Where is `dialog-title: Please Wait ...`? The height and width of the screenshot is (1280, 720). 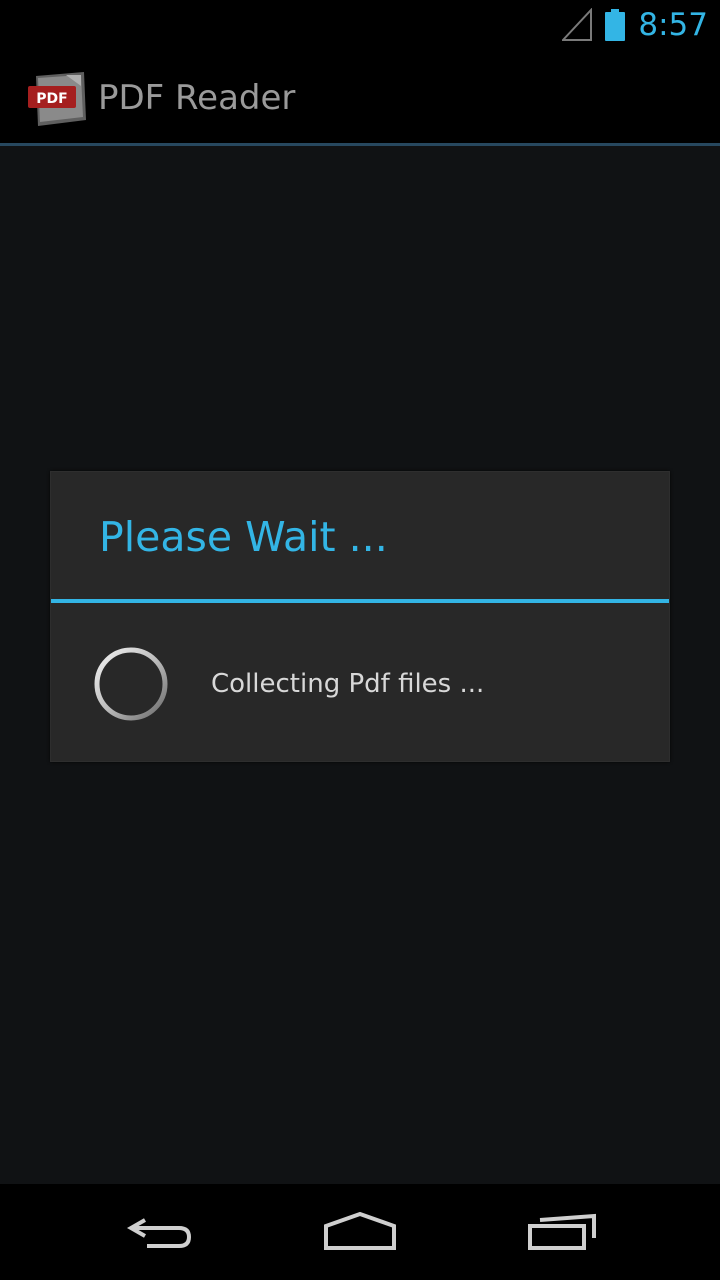 dialog-title: Please Wait ... is located at coordinates (243, 537).